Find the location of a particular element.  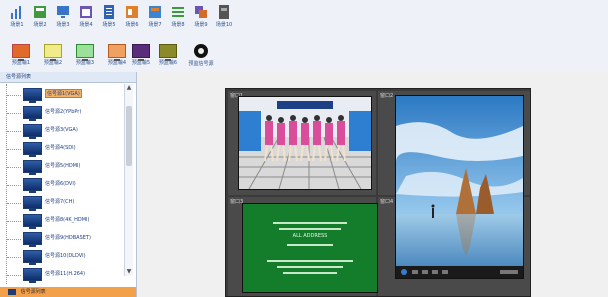

signal-source-item: 信号源3(VGA) is located at coordinates (65, 131).